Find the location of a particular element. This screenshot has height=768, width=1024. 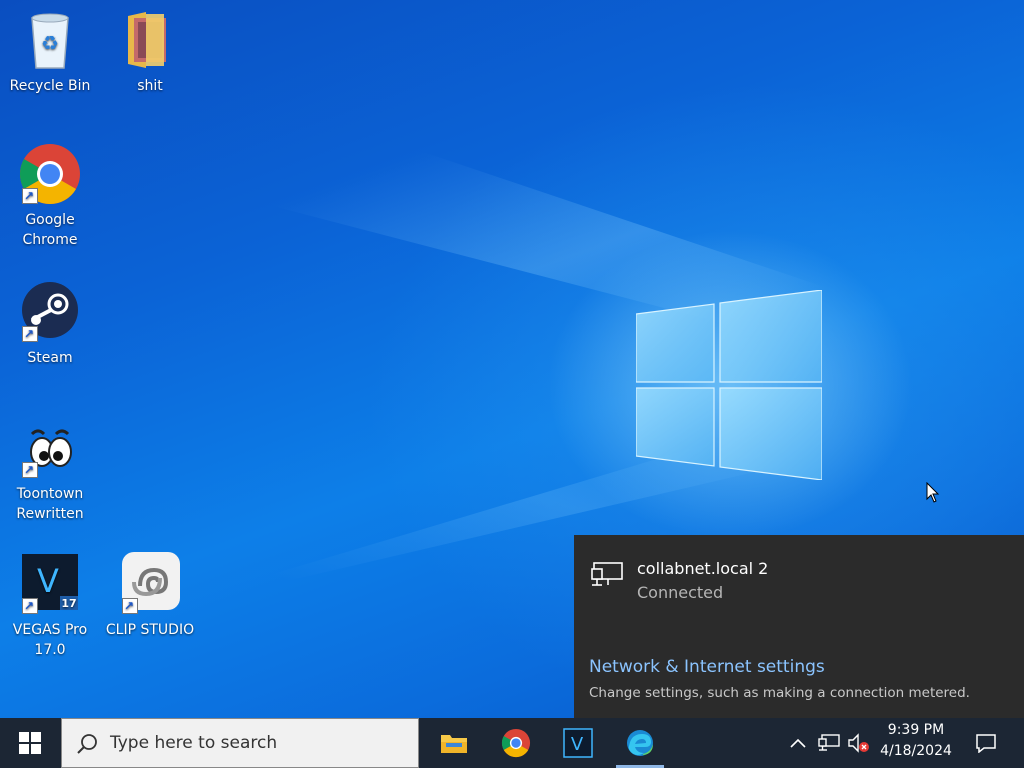

windows-logo-wallpaper is located at coordinates (729, 385).